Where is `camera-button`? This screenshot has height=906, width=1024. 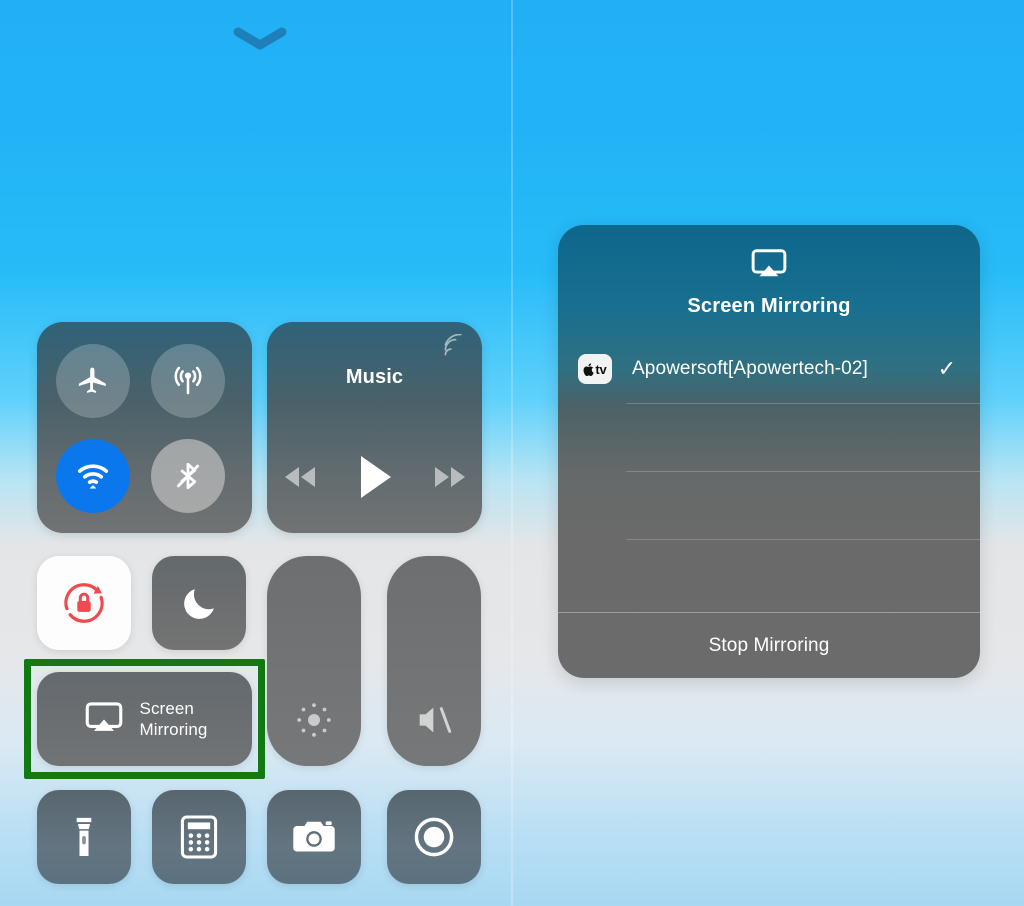 camera-button is located at coordinates (314, 837).